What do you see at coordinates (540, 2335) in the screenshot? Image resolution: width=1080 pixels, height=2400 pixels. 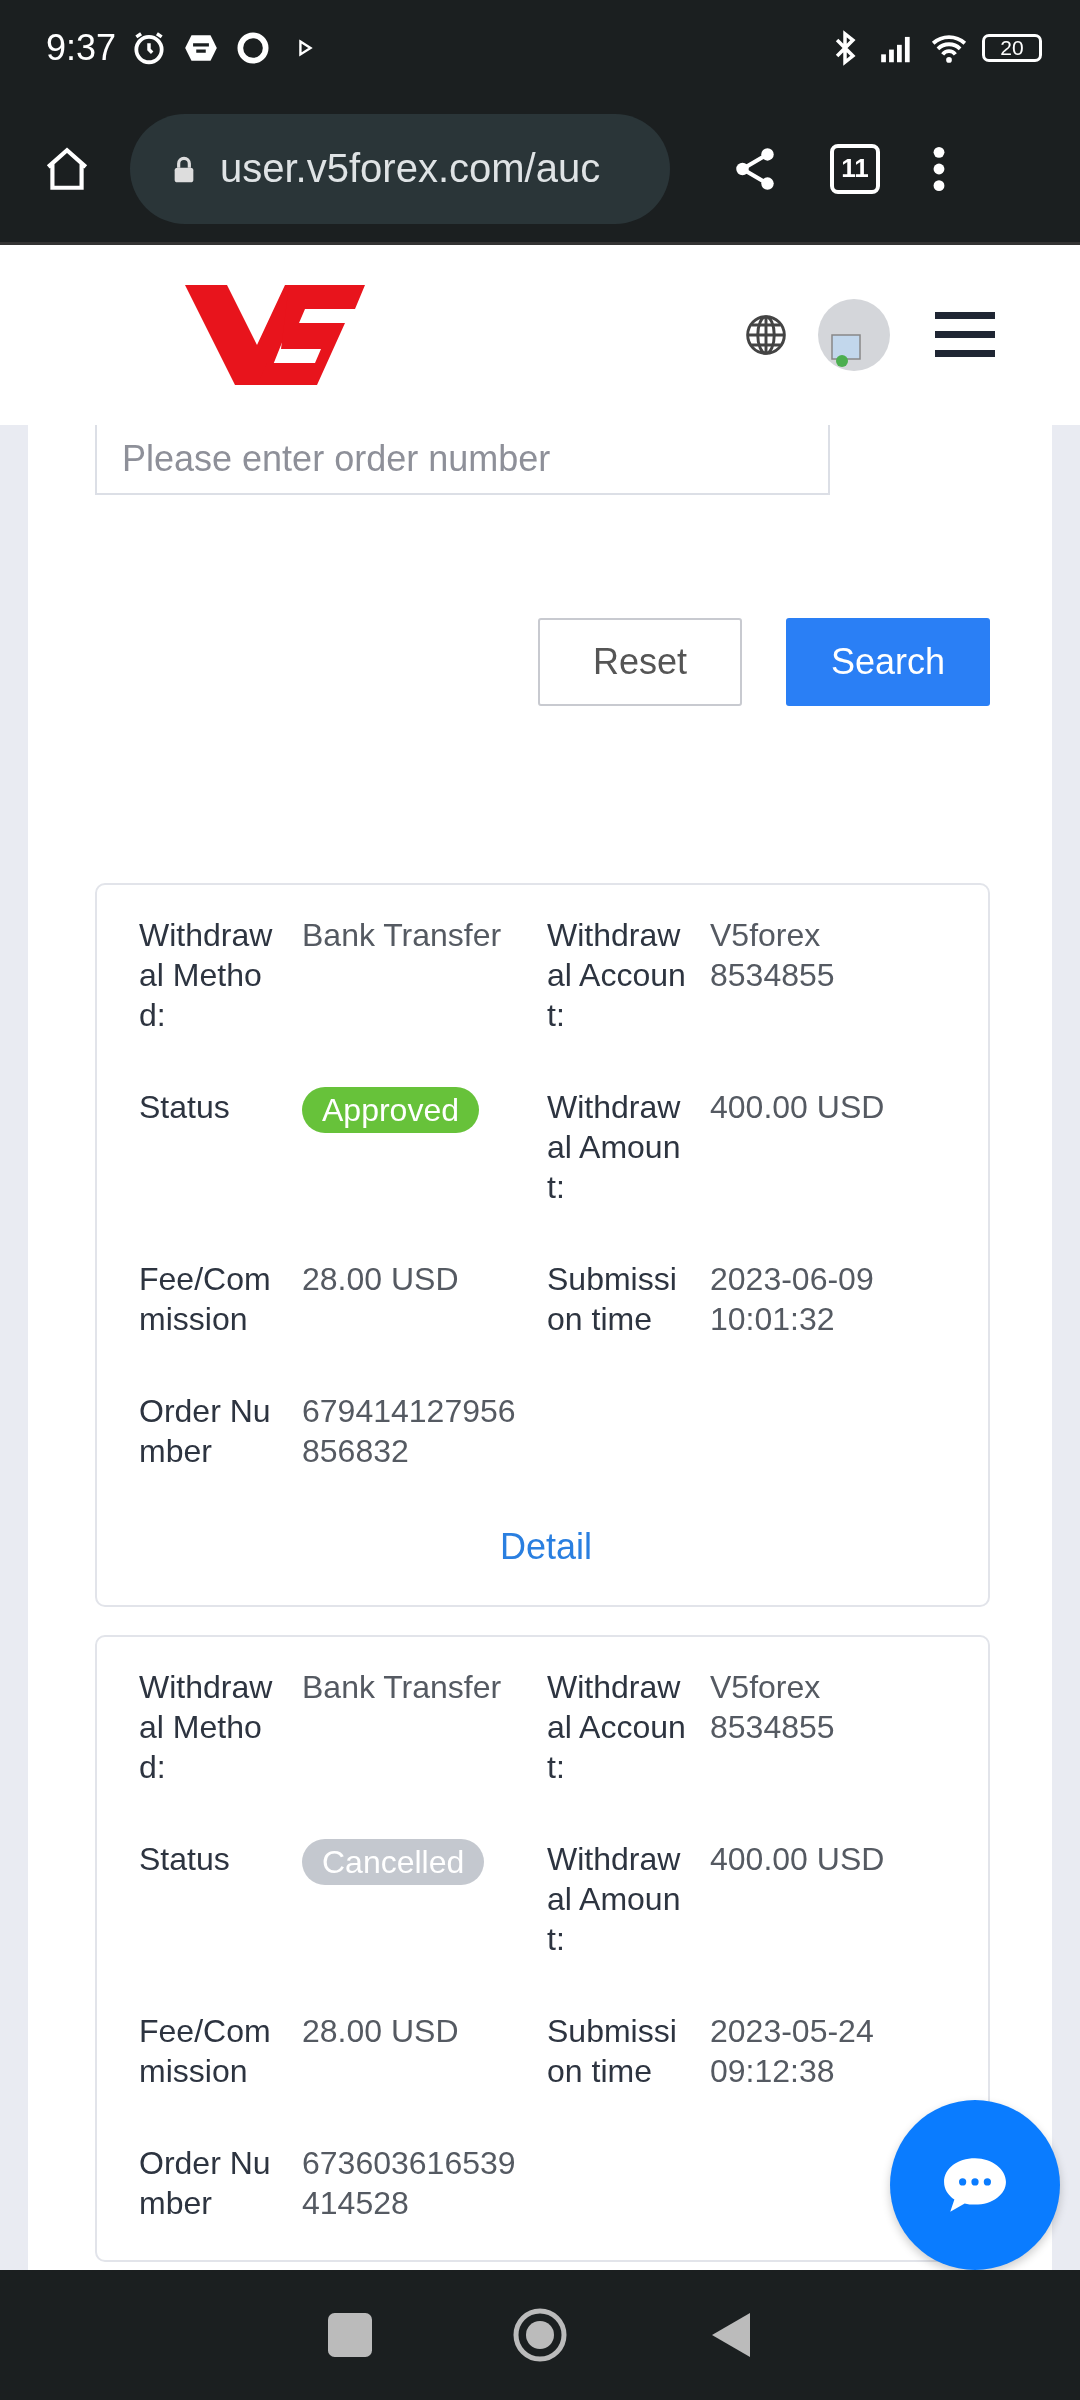 I see `home-icon` at bounding box center [540, 2335].